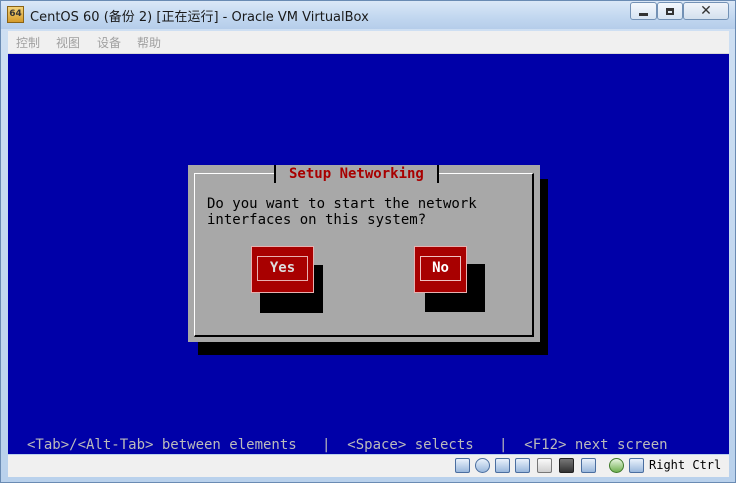 This screenshot has height=483, width=736. What do you see at coordinates (643, 11) in the screenshot?
I see `minimize-button` at bounding box center [643, 11].